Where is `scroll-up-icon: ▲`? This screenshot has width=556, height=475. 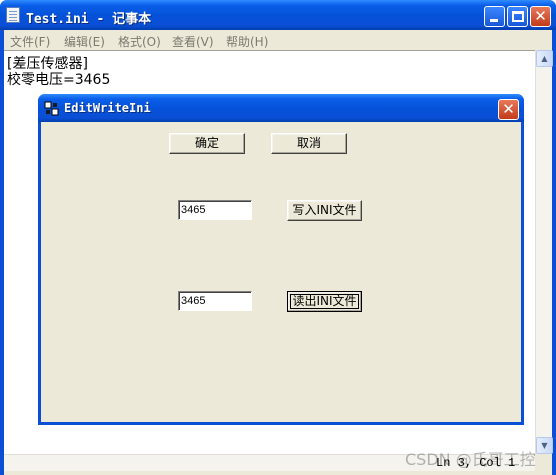 scroll-up-icon: ▲ is located at coordinates (544, 58).